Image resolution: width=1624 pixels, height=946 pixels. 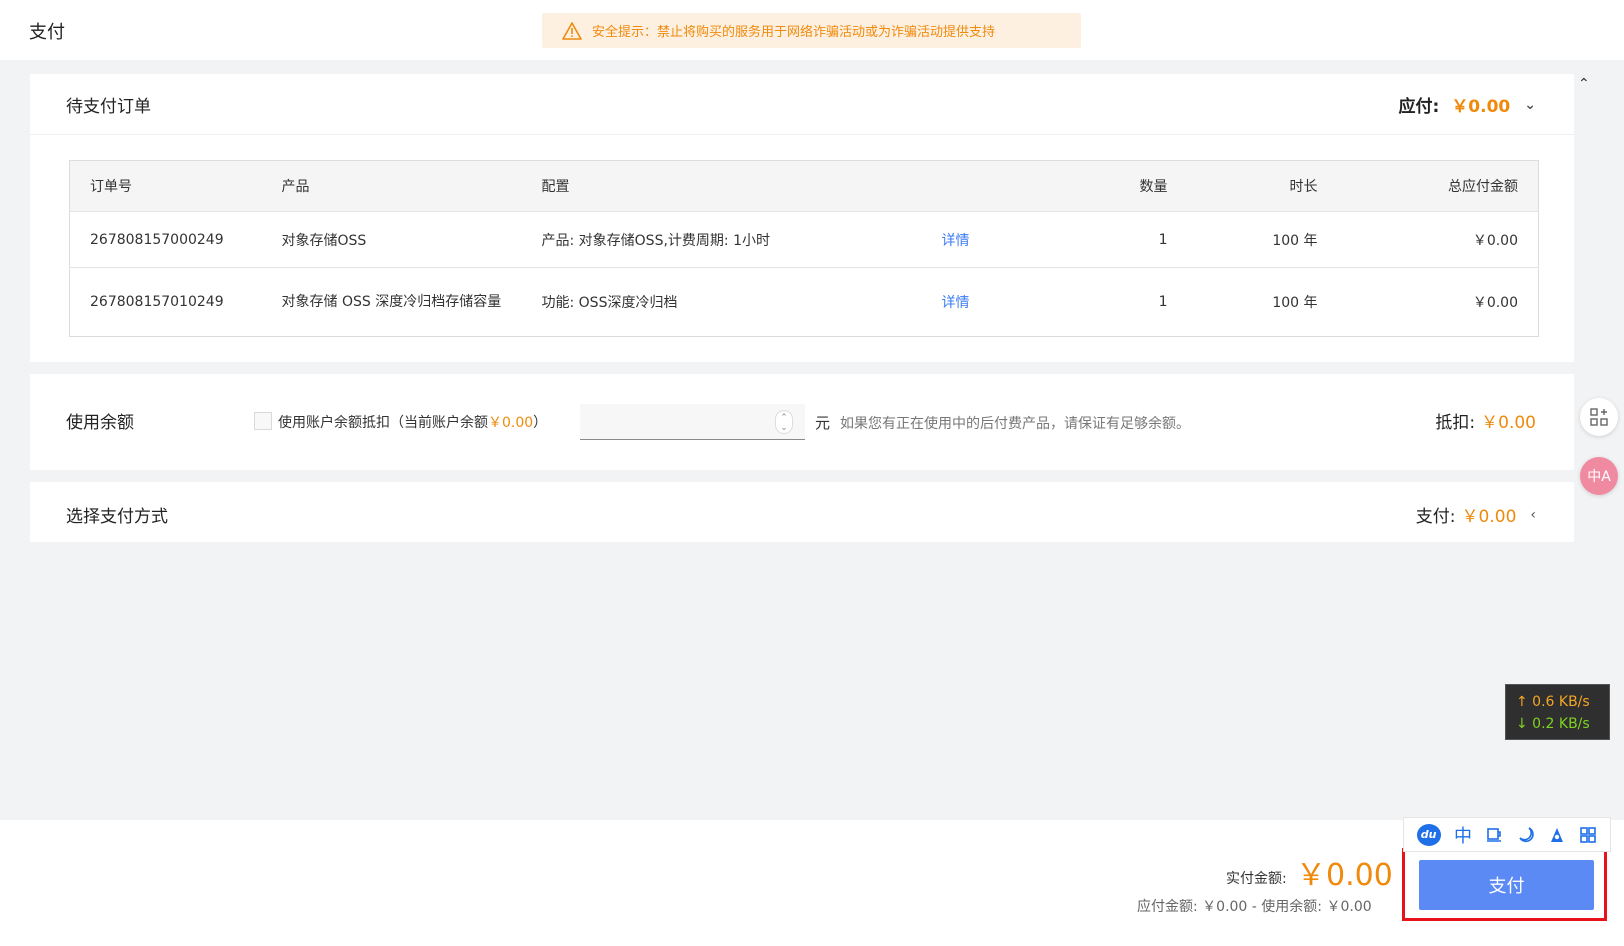 I want to click on deduct-amount: 抵扣: ￥0.00, so click(x=1485, y=420).